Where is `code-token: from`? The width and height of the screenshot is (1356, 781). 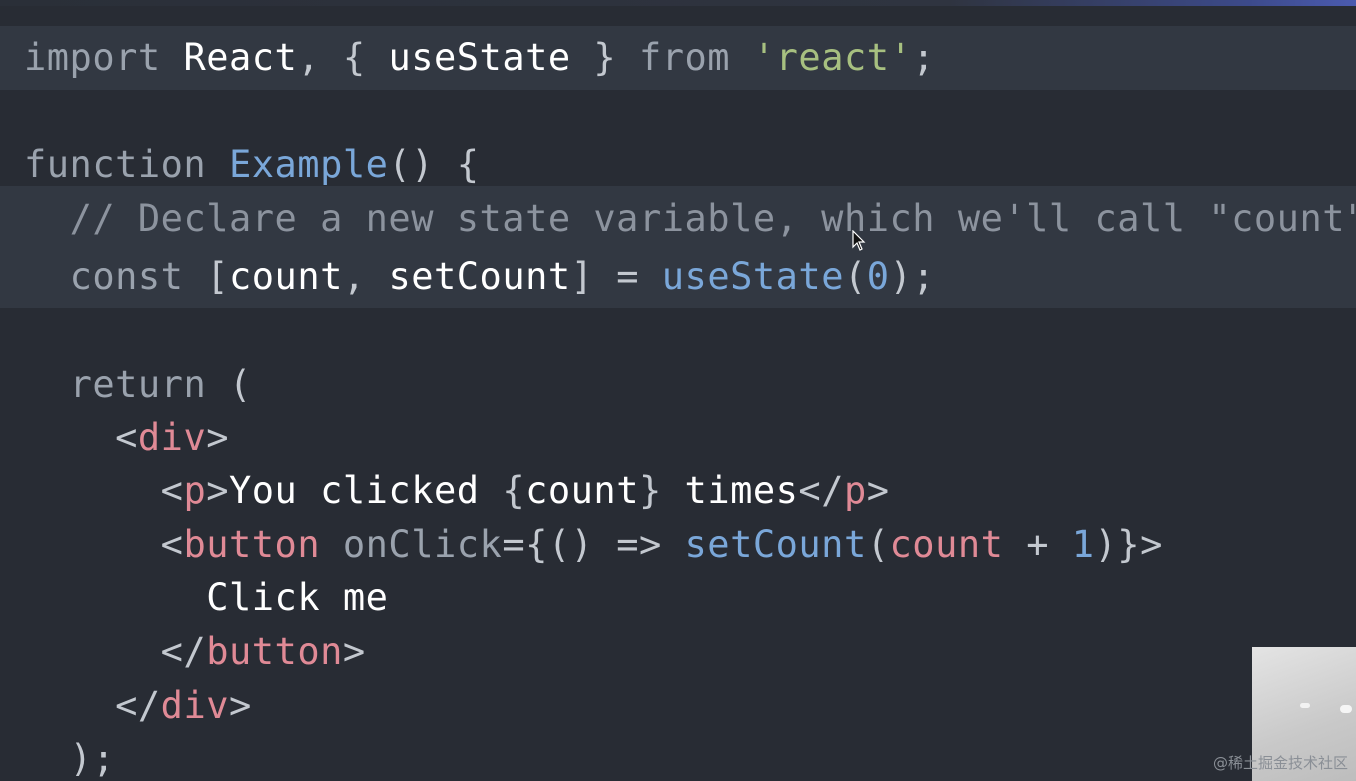
code-token: from is located at coordinates (695, 57).